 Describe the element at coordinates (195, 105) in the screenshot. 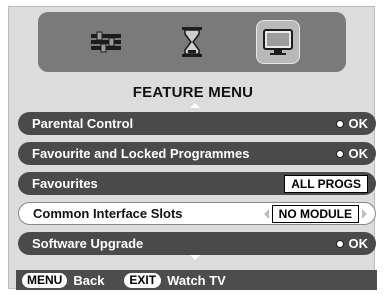

I see `scroll-up-icon` at that location.